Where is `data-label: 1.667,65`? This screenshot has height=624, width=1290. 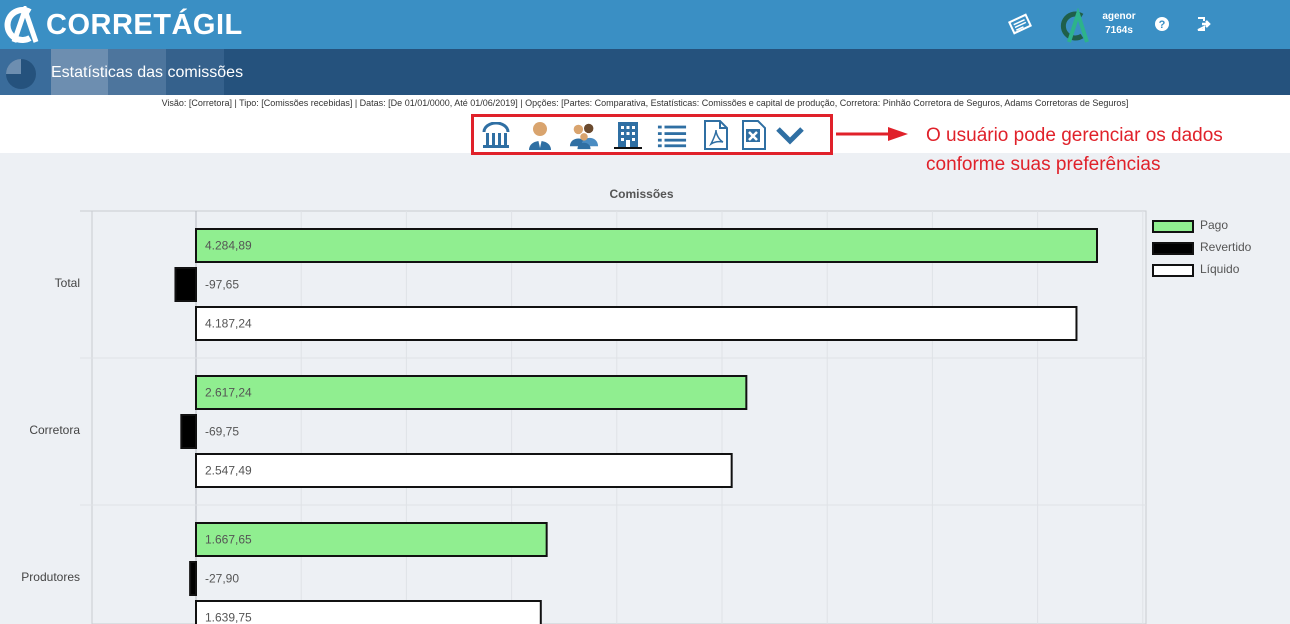 data-label: 1.667,65 is located at coordinates (228, 540).